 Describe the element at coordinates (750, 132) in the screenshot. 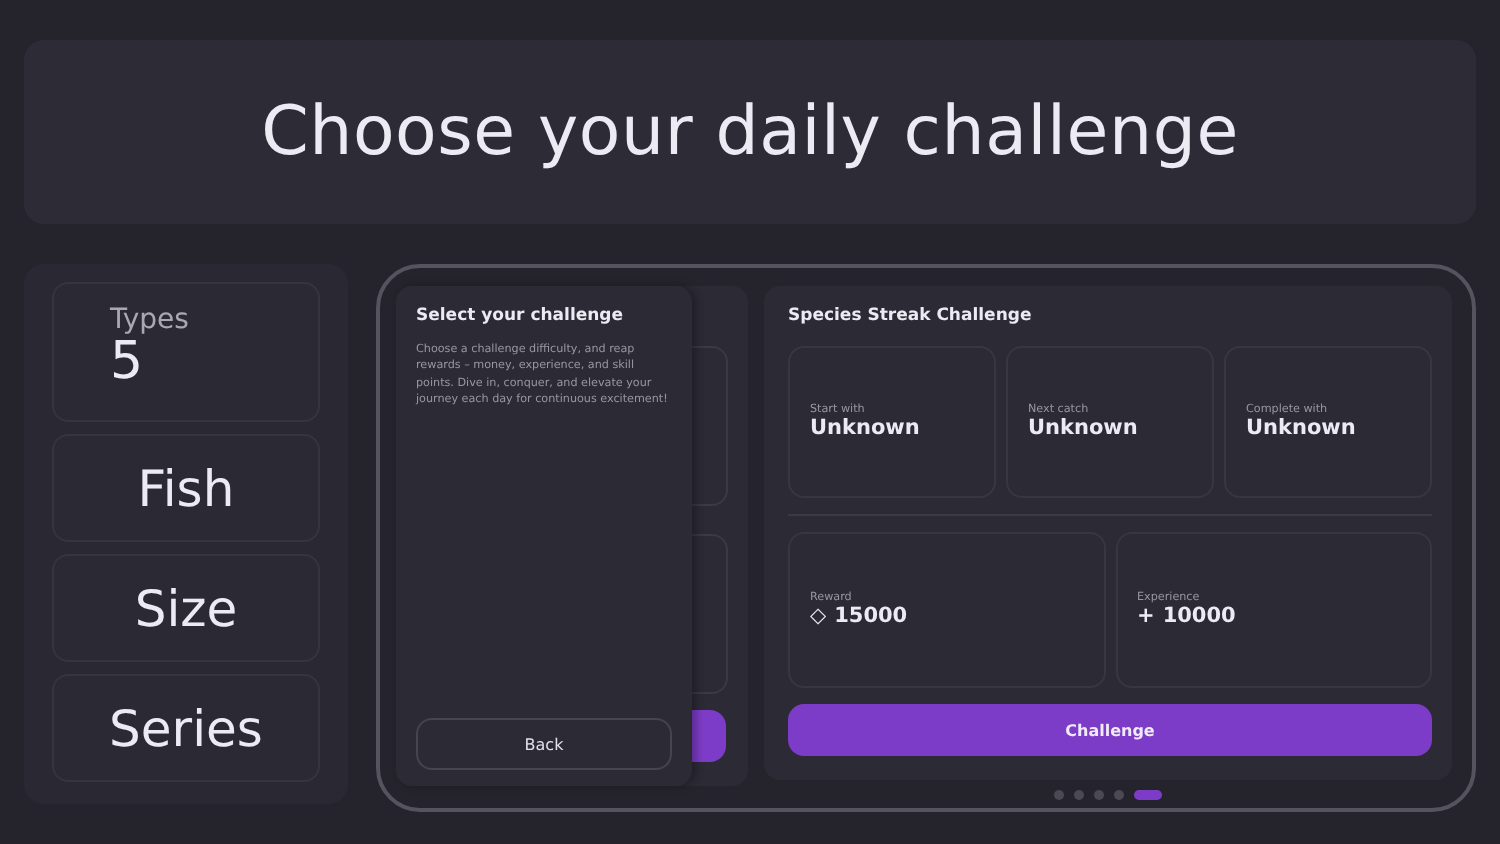

I see `page-title: Choose your daily challenge` at that location.